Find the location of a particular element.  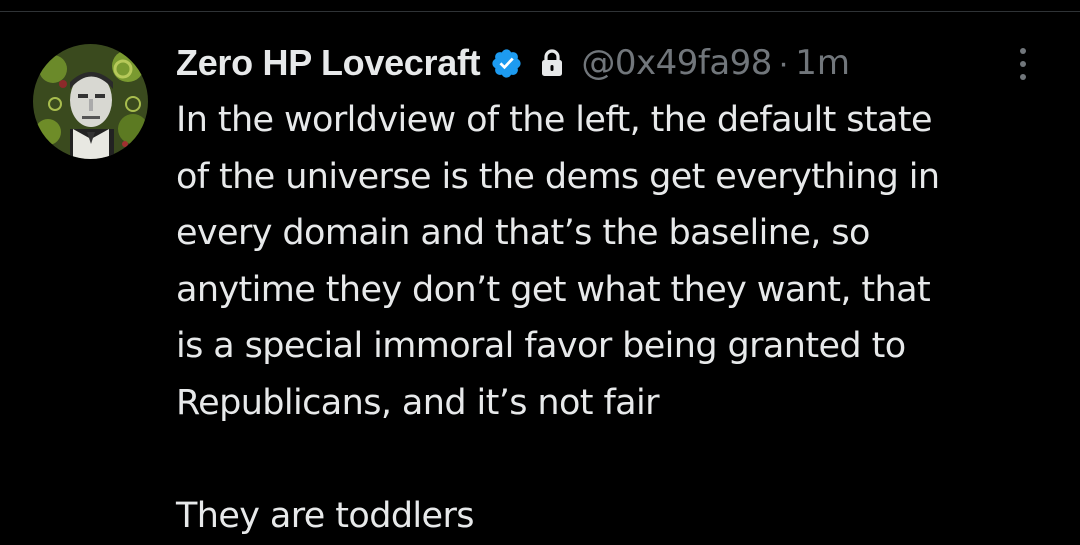

author-handle: @0x49fa98 is located at coordinates (676, 63).